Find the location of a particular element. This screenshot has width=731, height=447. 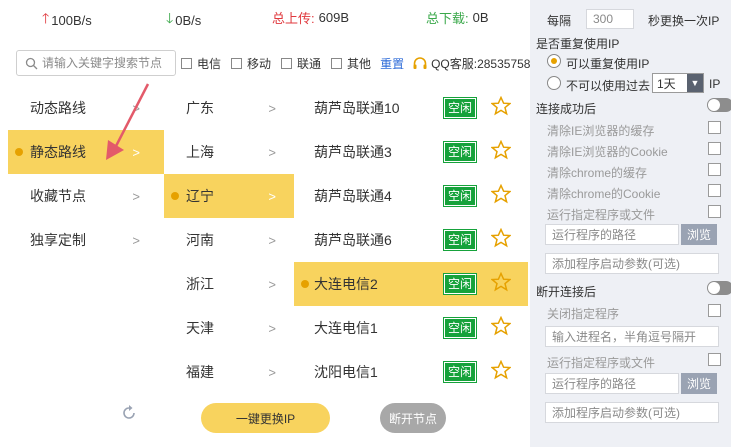

filter-unicom: 联通 is located at coordinates (300, 63).